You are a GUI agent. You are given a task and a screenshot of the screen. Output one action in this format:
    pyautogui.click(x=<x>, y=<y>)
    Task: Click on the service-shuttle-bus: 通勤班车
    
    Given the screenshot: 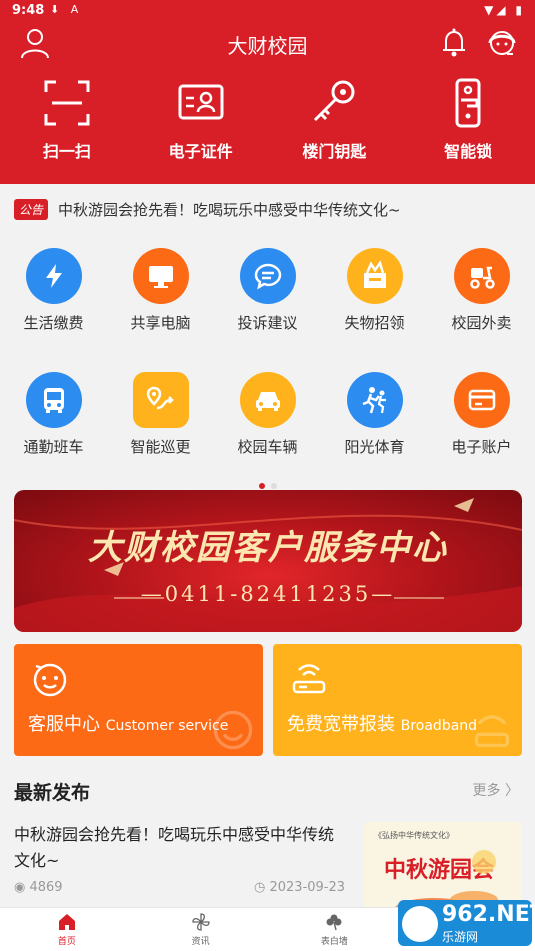 What is the action you would take?
    pyautogui.click(x=53, y=426)
    